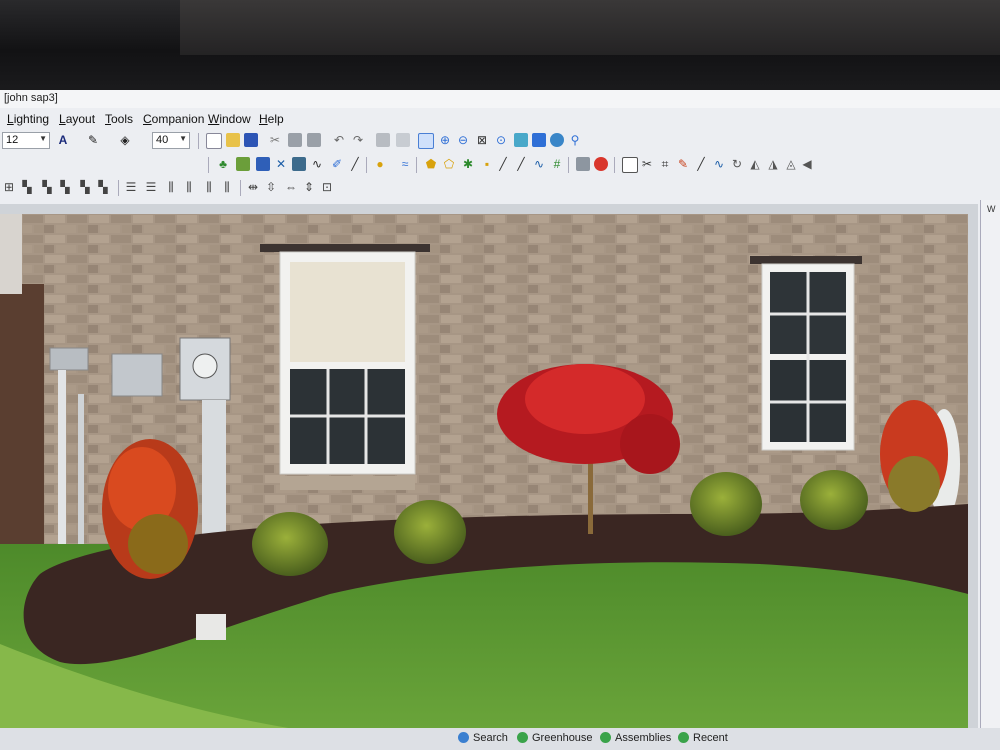 This screenshot has height=750, width=1000. Describe the element at coordinates (605, 737) in the screenshot. I see `assemblies-icon` at that location.